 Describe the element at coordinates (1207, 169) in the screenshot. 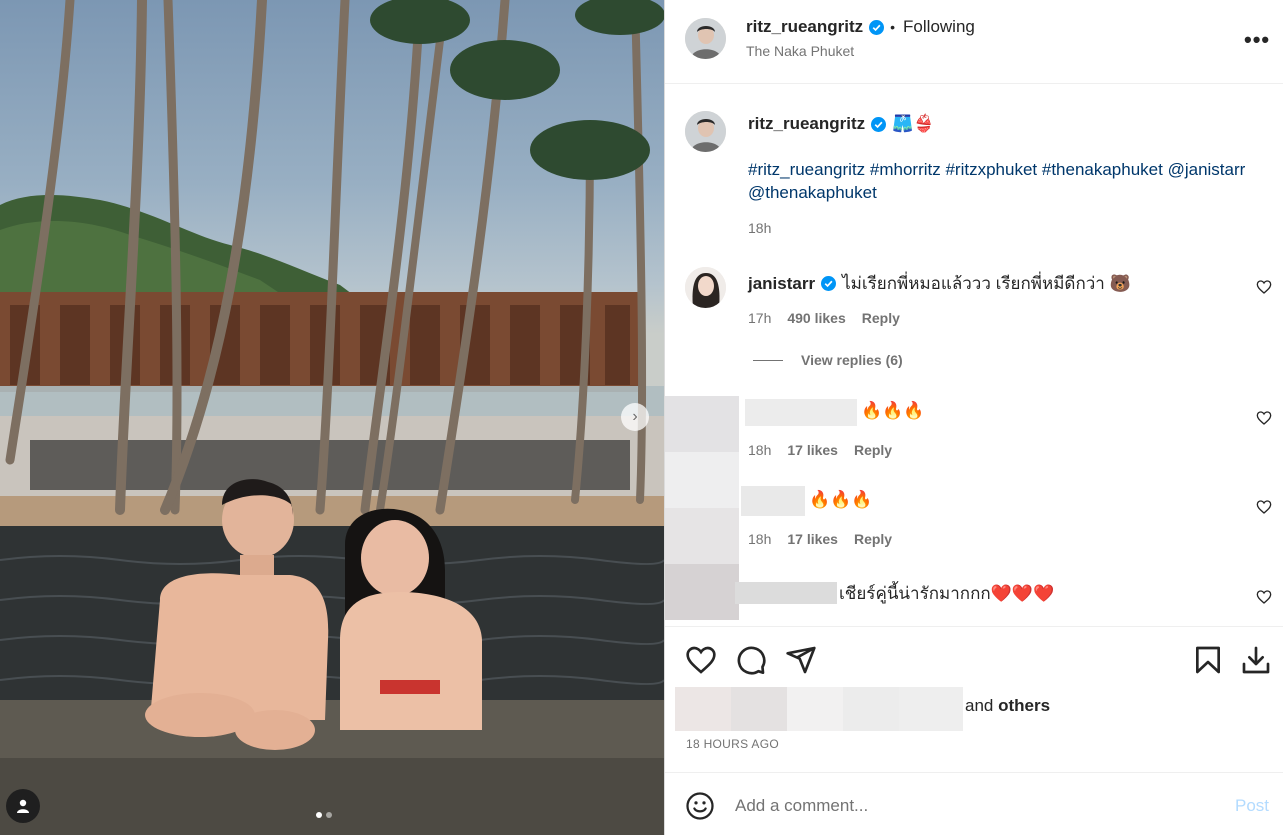

I see `mention-link: @janistarr` at that location.